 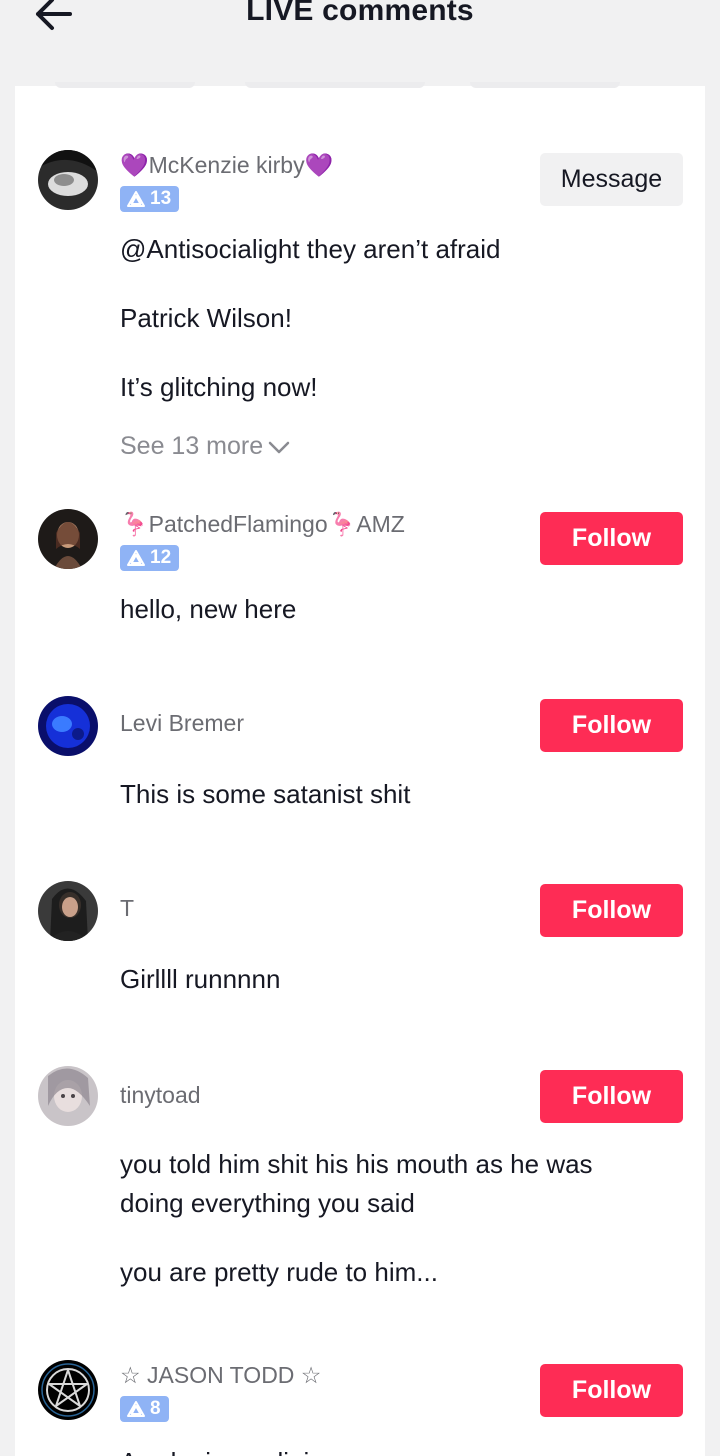 I want to click on fan-level-value: 13, so click(x=161, y=198).